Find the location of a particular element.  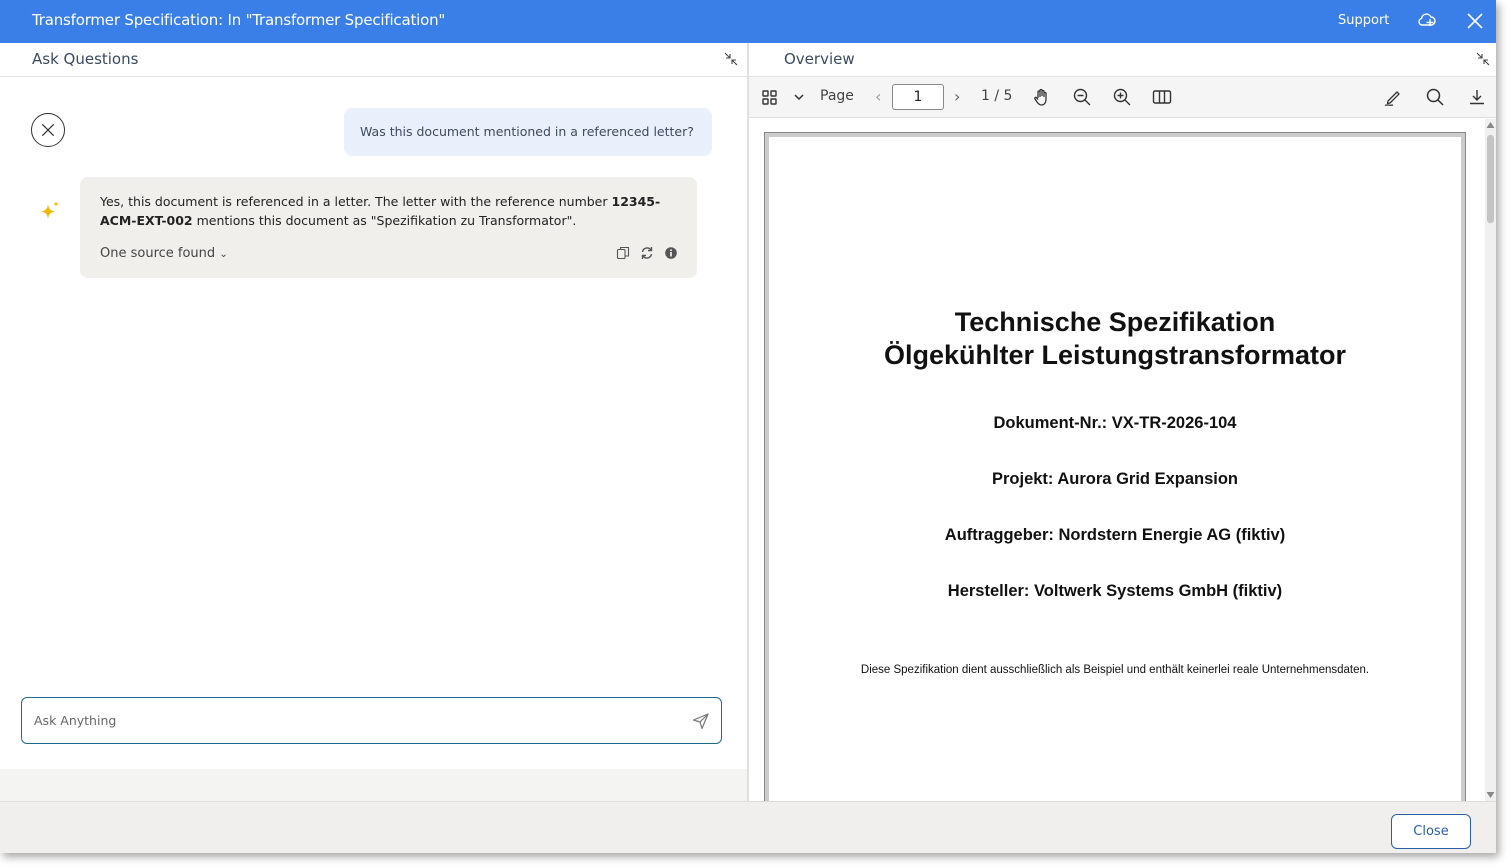

previous-page-icon: ‹ is located at coordinates (878, 96).